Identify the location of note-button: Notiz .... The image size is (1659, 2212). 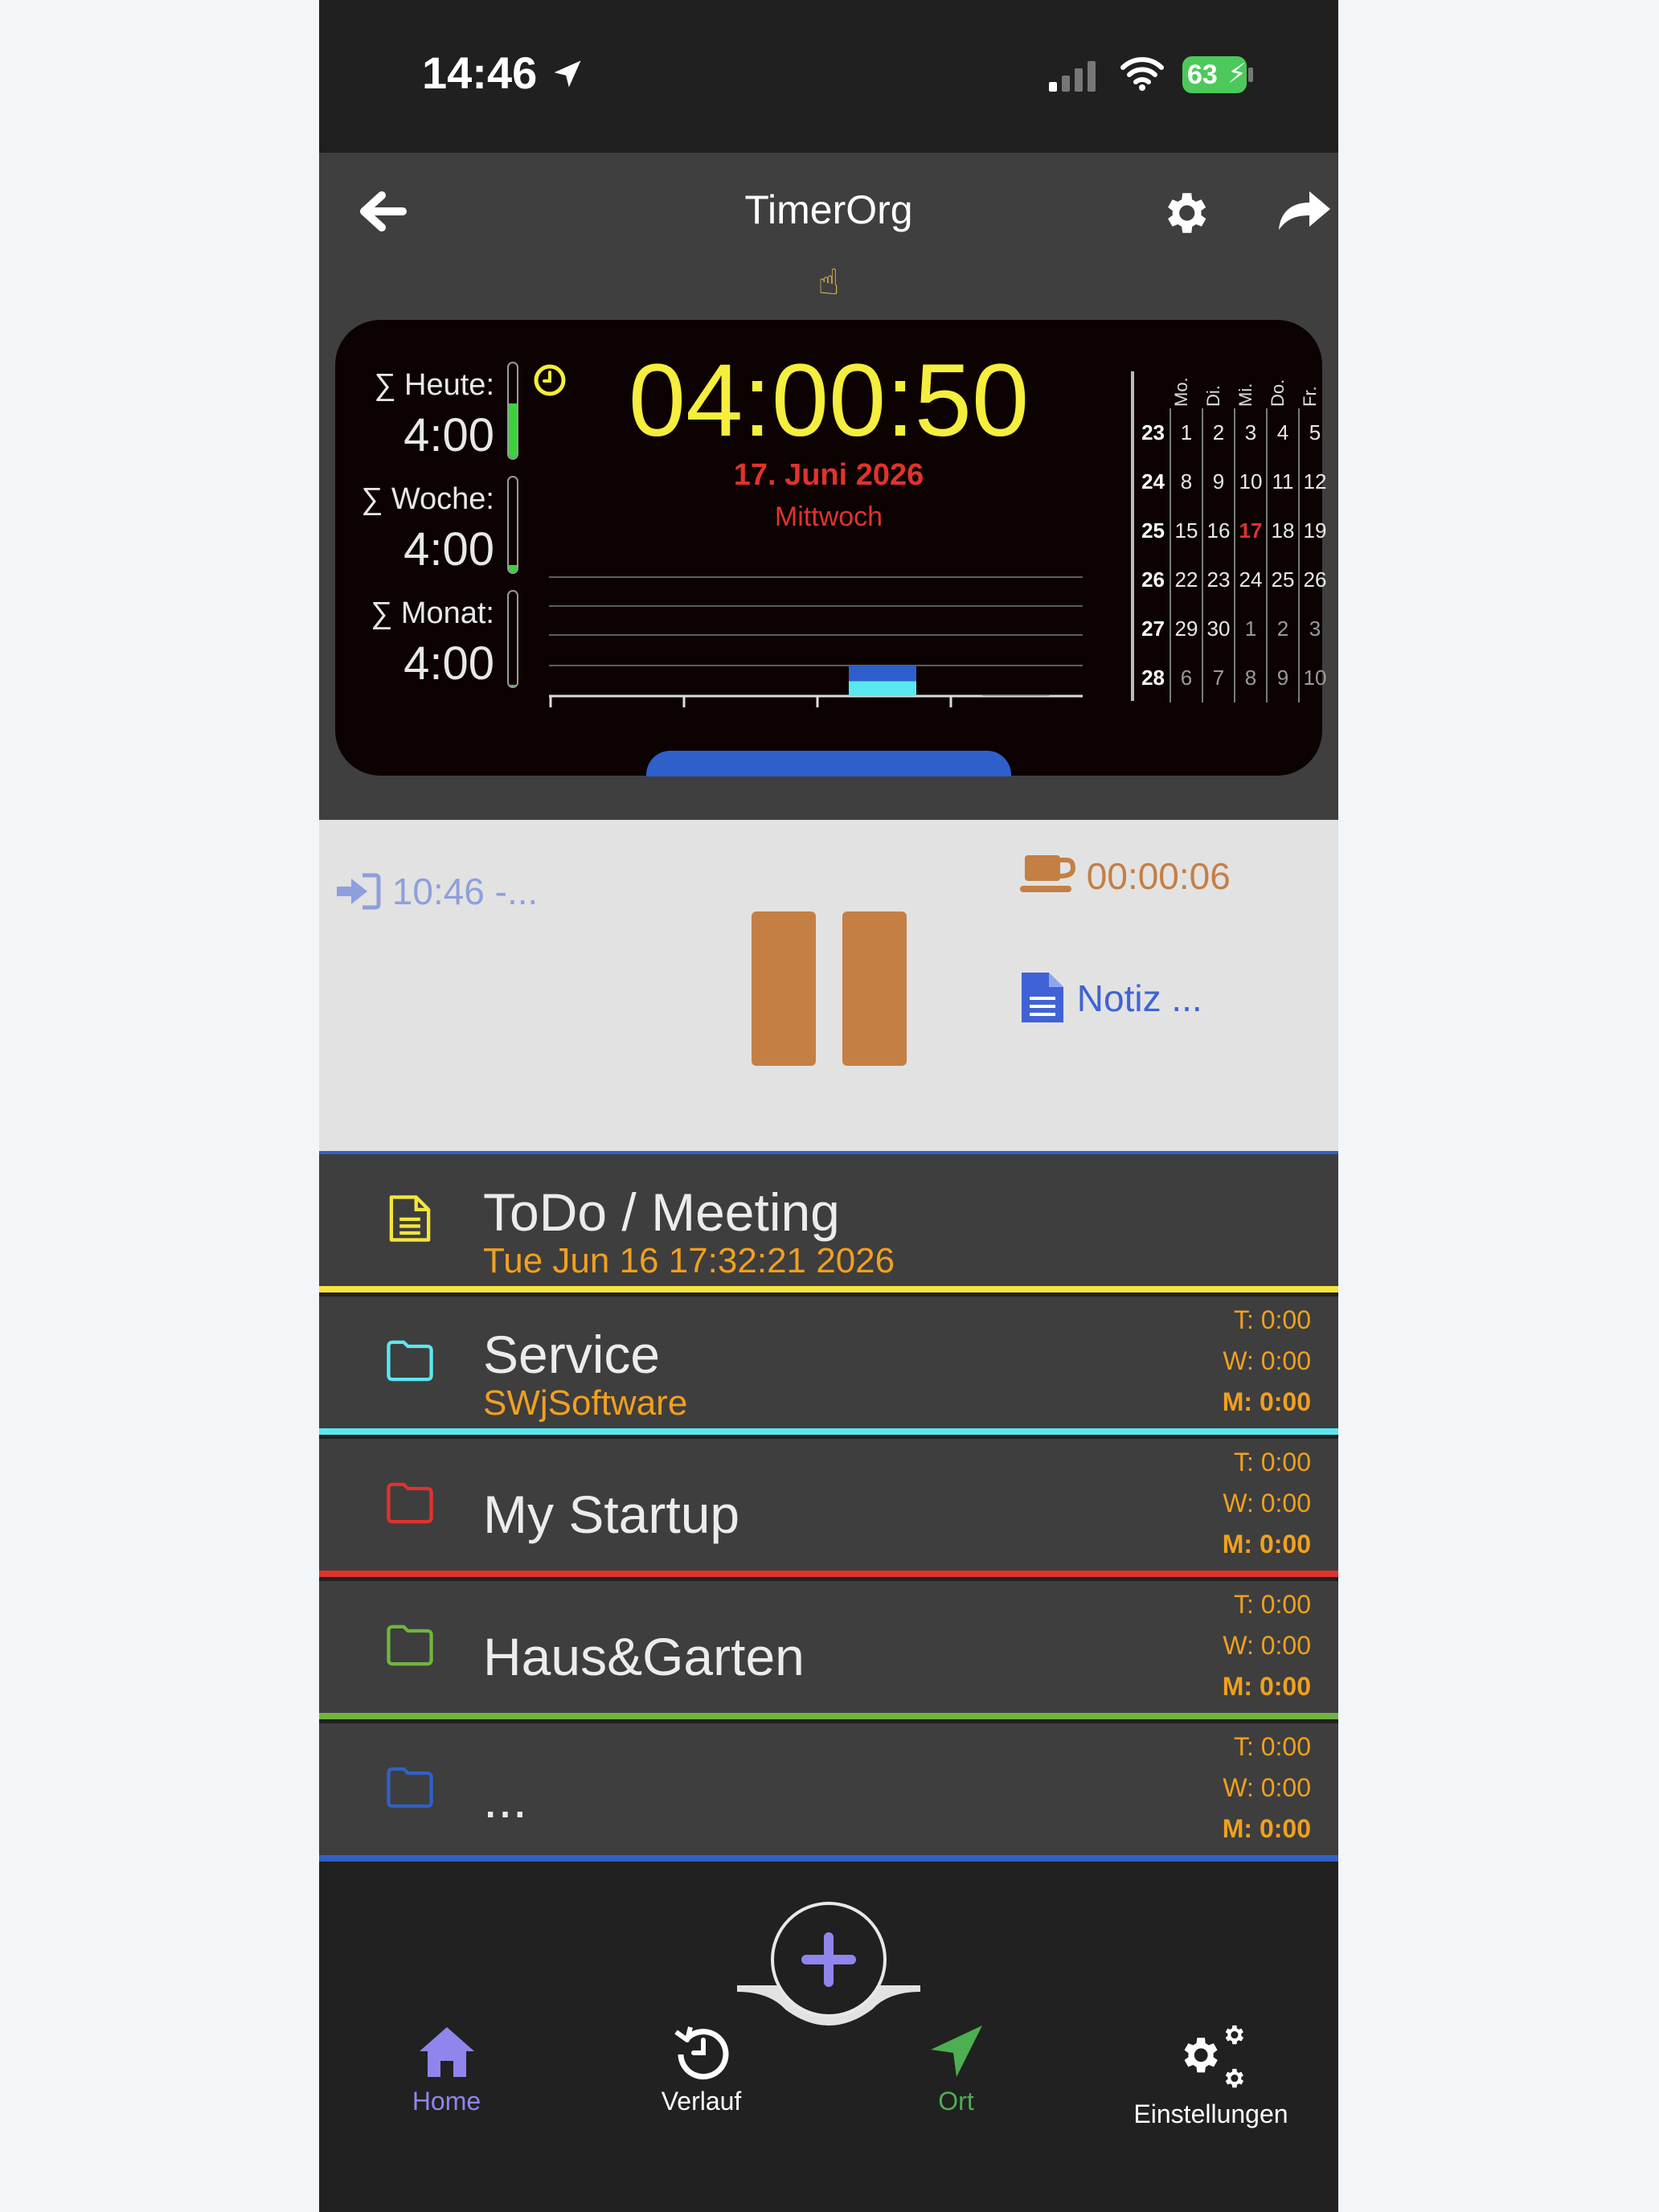
(1110, 997).